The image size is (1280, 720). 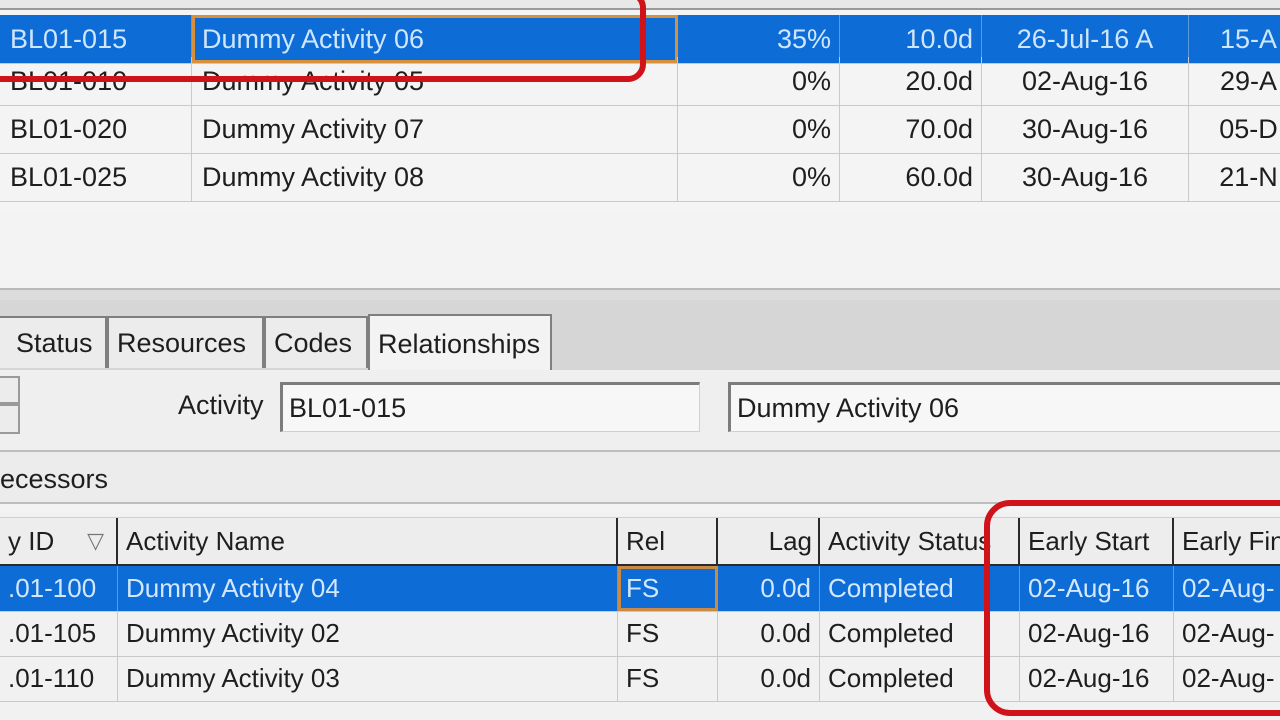 I want to click on start-cell: 26-Jul-16 A, so click(x=1085, y=39).